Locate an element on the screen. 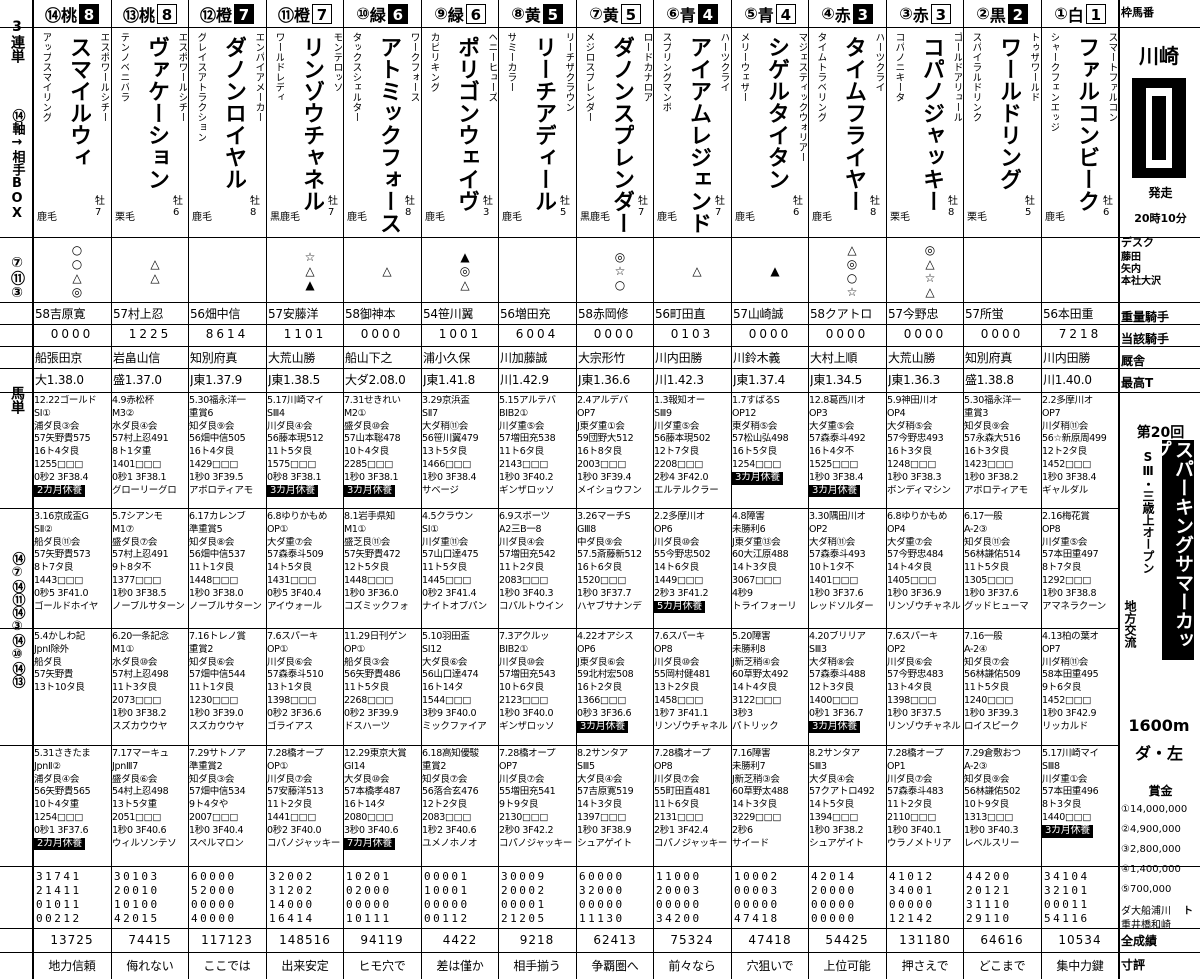 This screenshot has height=979, width=1200. past-race-line: 55増田充541 is located at coordinates (527, 792).